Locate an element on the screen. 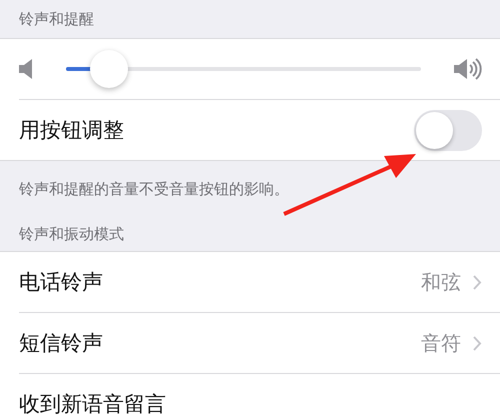 The width and height of the screenshot is (500, 416). footer-note: 铃声和提醒的音量不受音量按钮的影响。 is located at coordinates (154, 189).